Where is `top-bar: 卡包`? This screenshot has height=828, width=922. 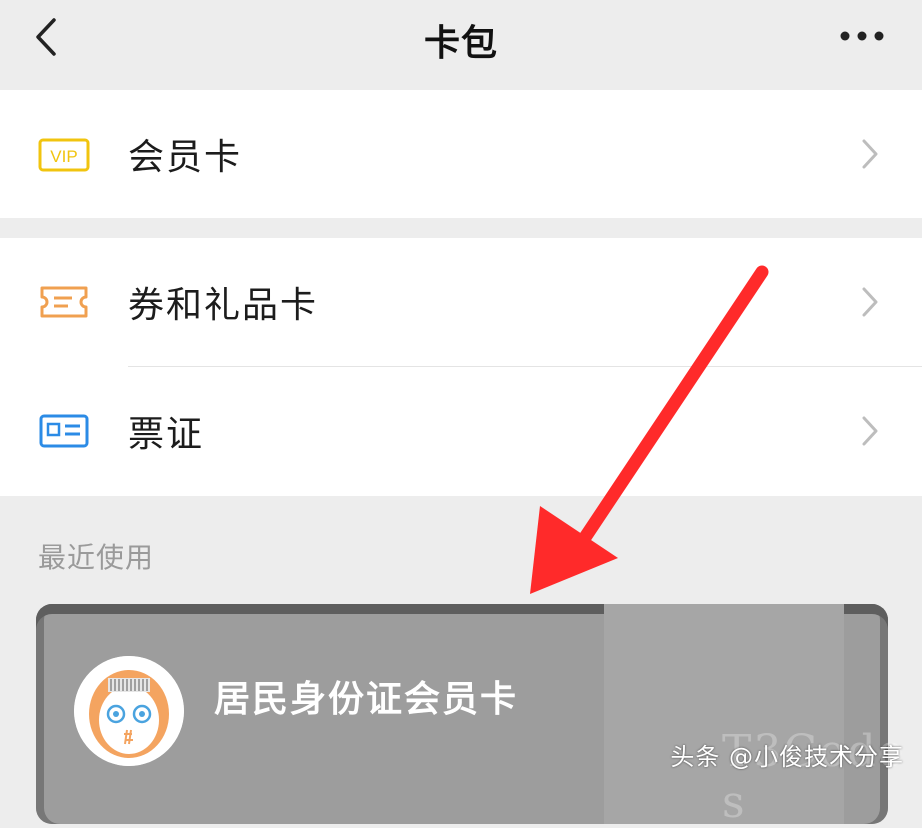 top-bar: 卡包 is located at coordinates (461, 44).